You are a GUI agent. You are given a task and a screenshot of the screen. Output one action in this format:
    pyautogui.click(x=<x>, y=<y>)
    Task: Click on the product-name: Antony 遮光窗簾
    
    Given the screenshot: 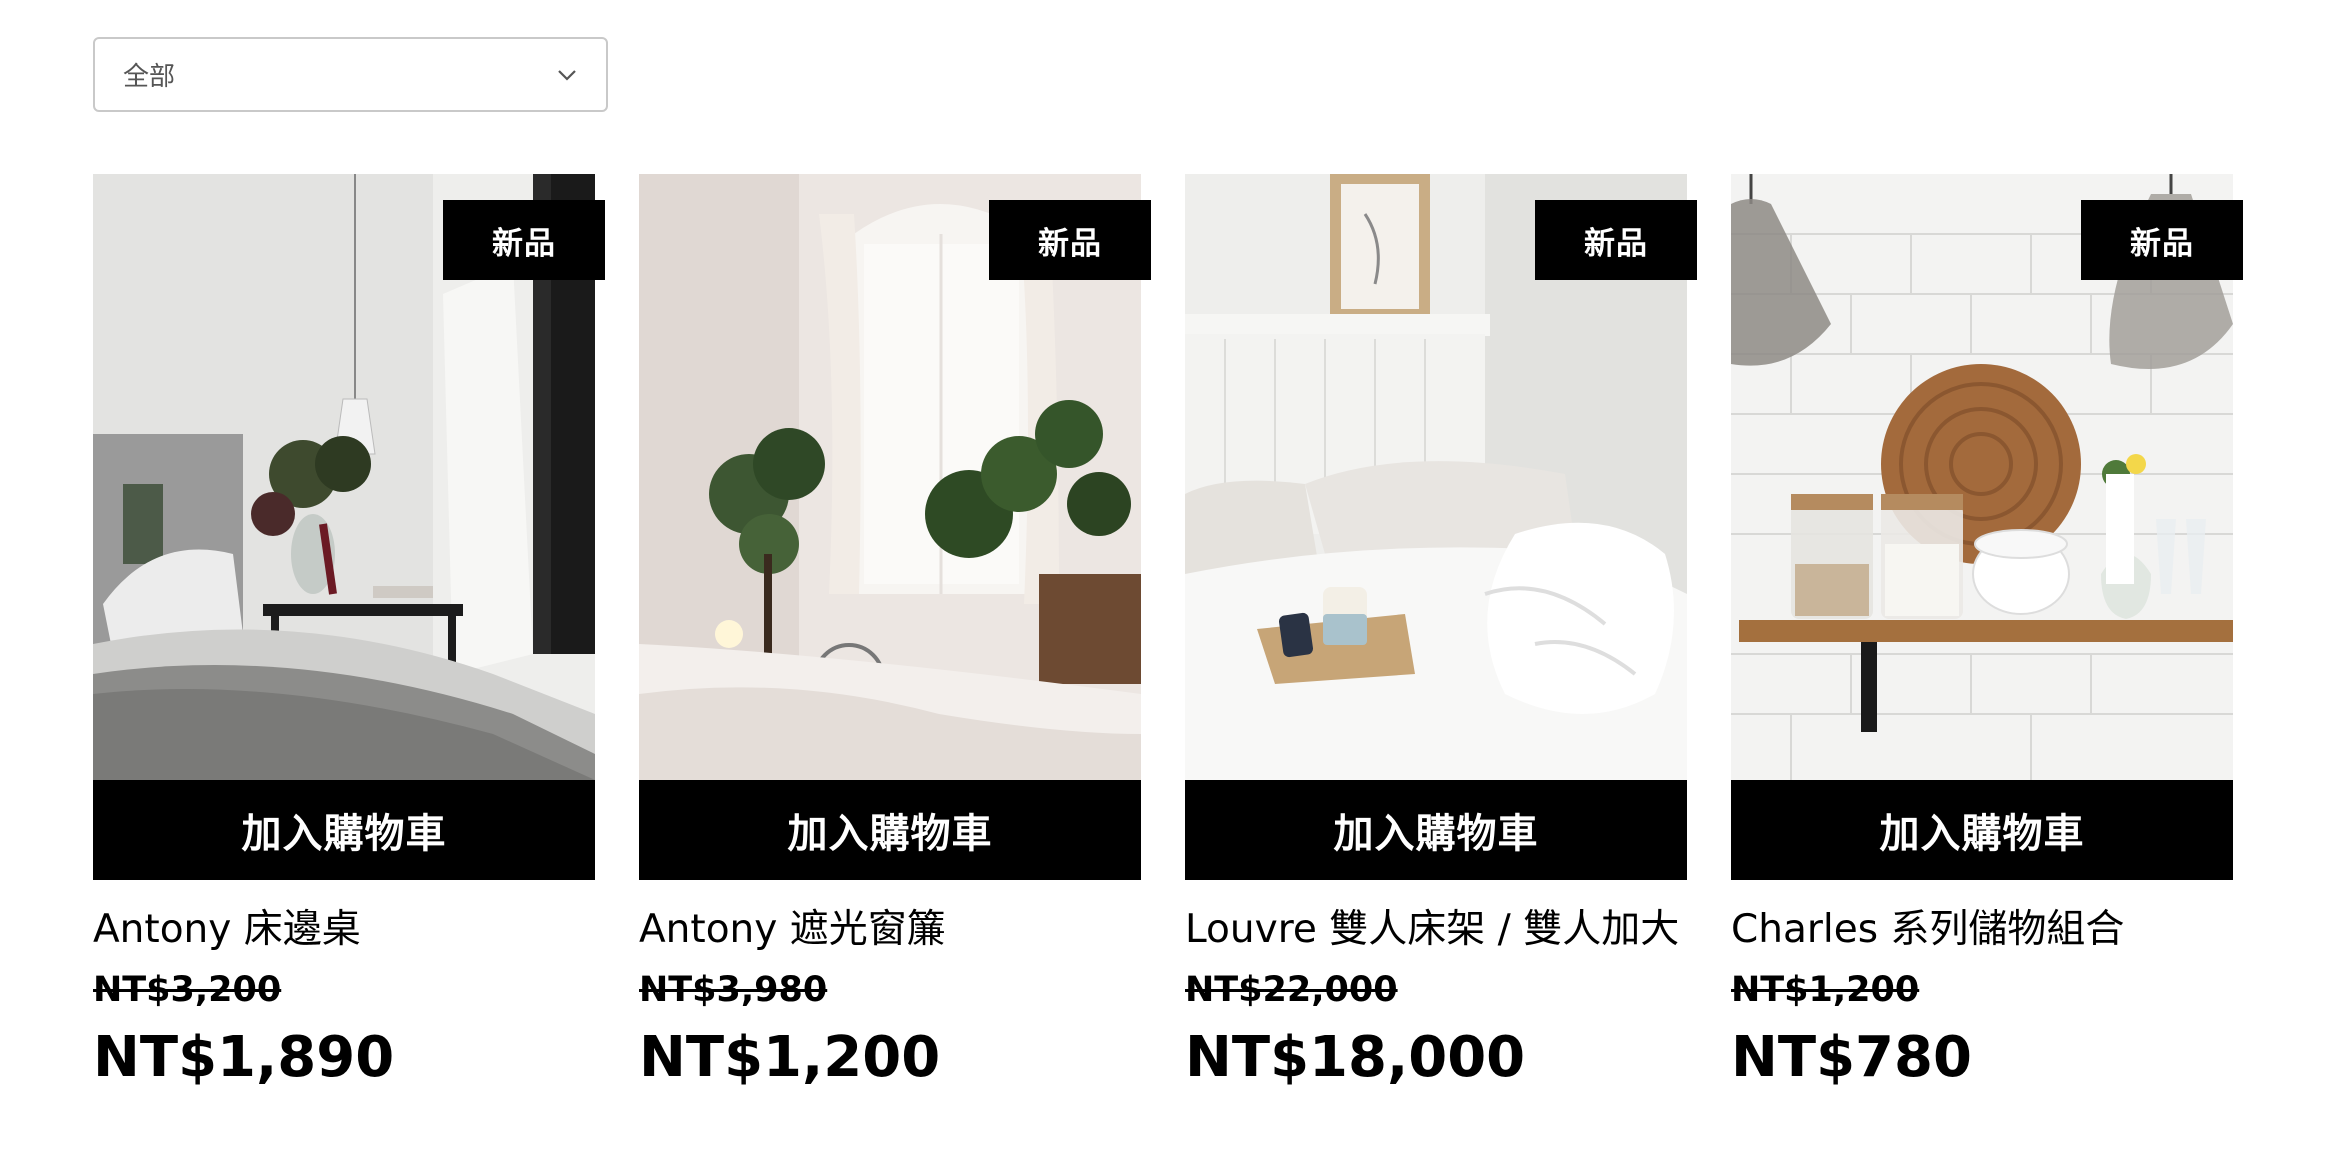 What is the action you would take?
    pyautogui.click(x=890, y=930)
    